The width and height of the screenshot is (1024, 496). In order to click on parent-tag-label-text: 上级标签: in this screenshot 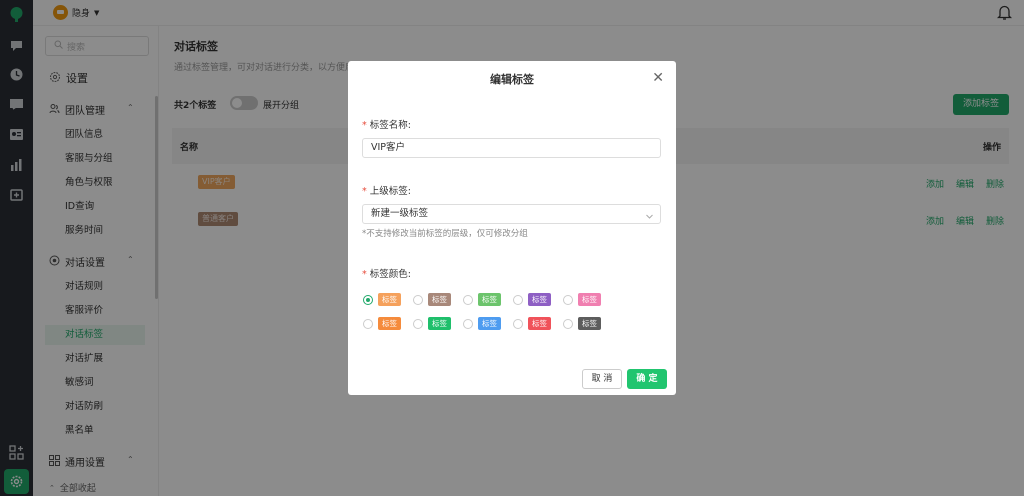, I will do `click(390, 191)`.